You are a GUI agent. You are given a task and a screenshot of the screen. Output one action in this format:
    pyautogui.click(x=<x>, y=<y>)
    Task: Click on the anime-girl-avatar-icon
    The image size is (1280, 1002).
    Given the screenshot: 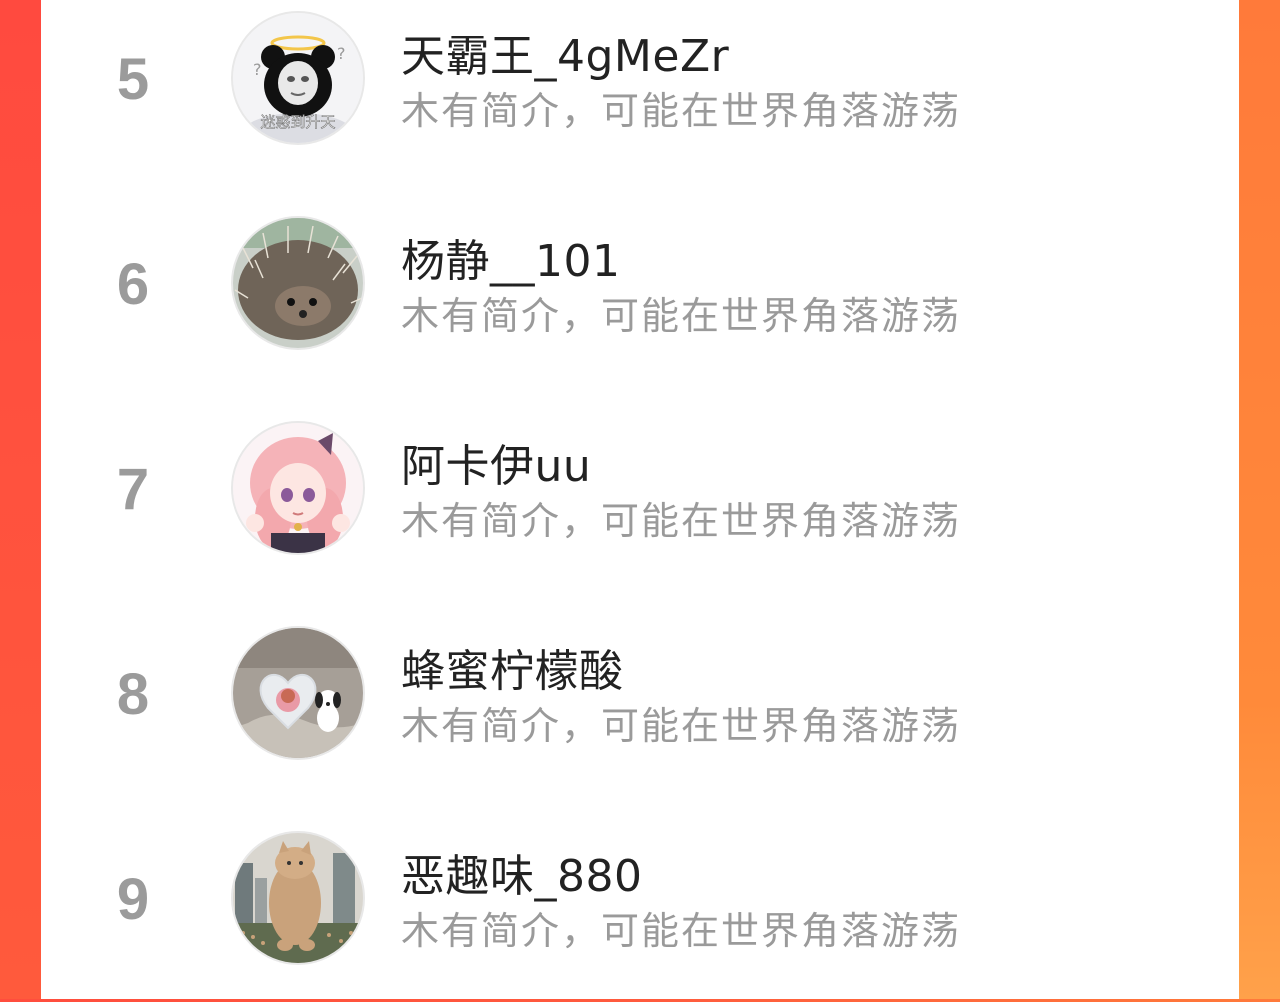 What is the action you would take?
    pyautogui.click(x=298, y=488)
    